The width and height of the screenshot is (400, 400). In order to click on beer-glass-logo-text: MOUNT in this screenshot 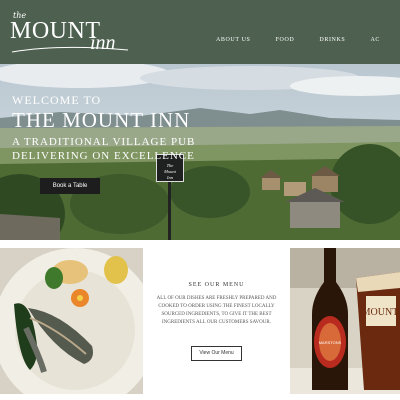, I will do `click(380, 312)`.